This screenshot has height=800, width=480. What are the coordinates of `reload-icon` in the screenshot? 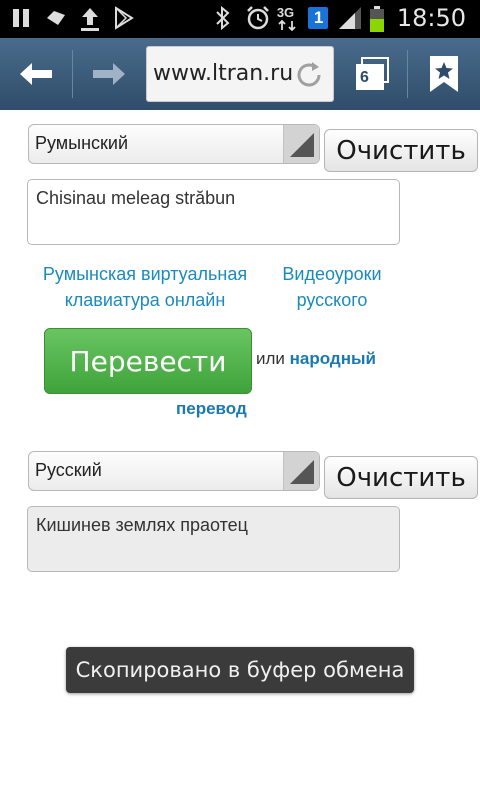 It's located at (309, 77).